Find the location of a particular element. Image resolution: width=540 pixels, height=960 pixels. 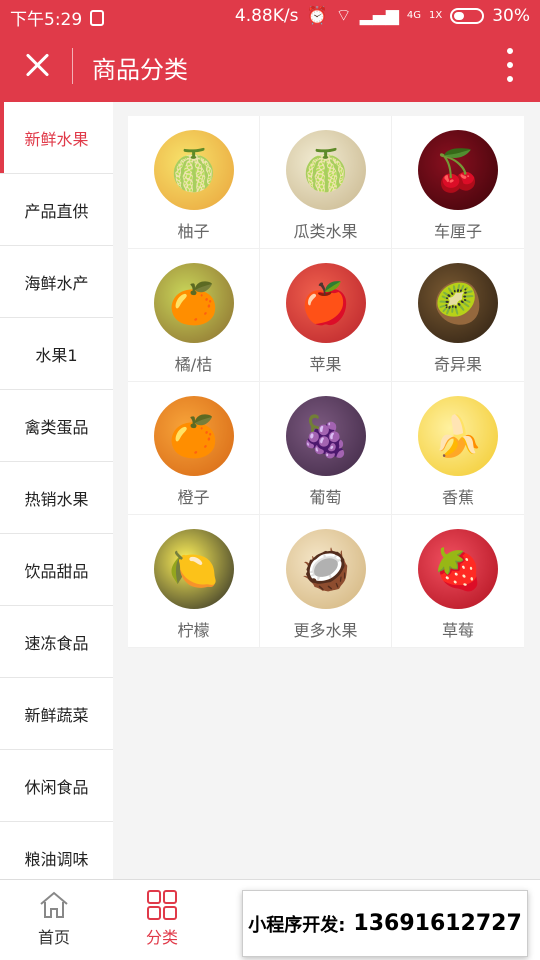

sidebar-item-seafood: 海鲜水产 is located at coordinates (56, 282).